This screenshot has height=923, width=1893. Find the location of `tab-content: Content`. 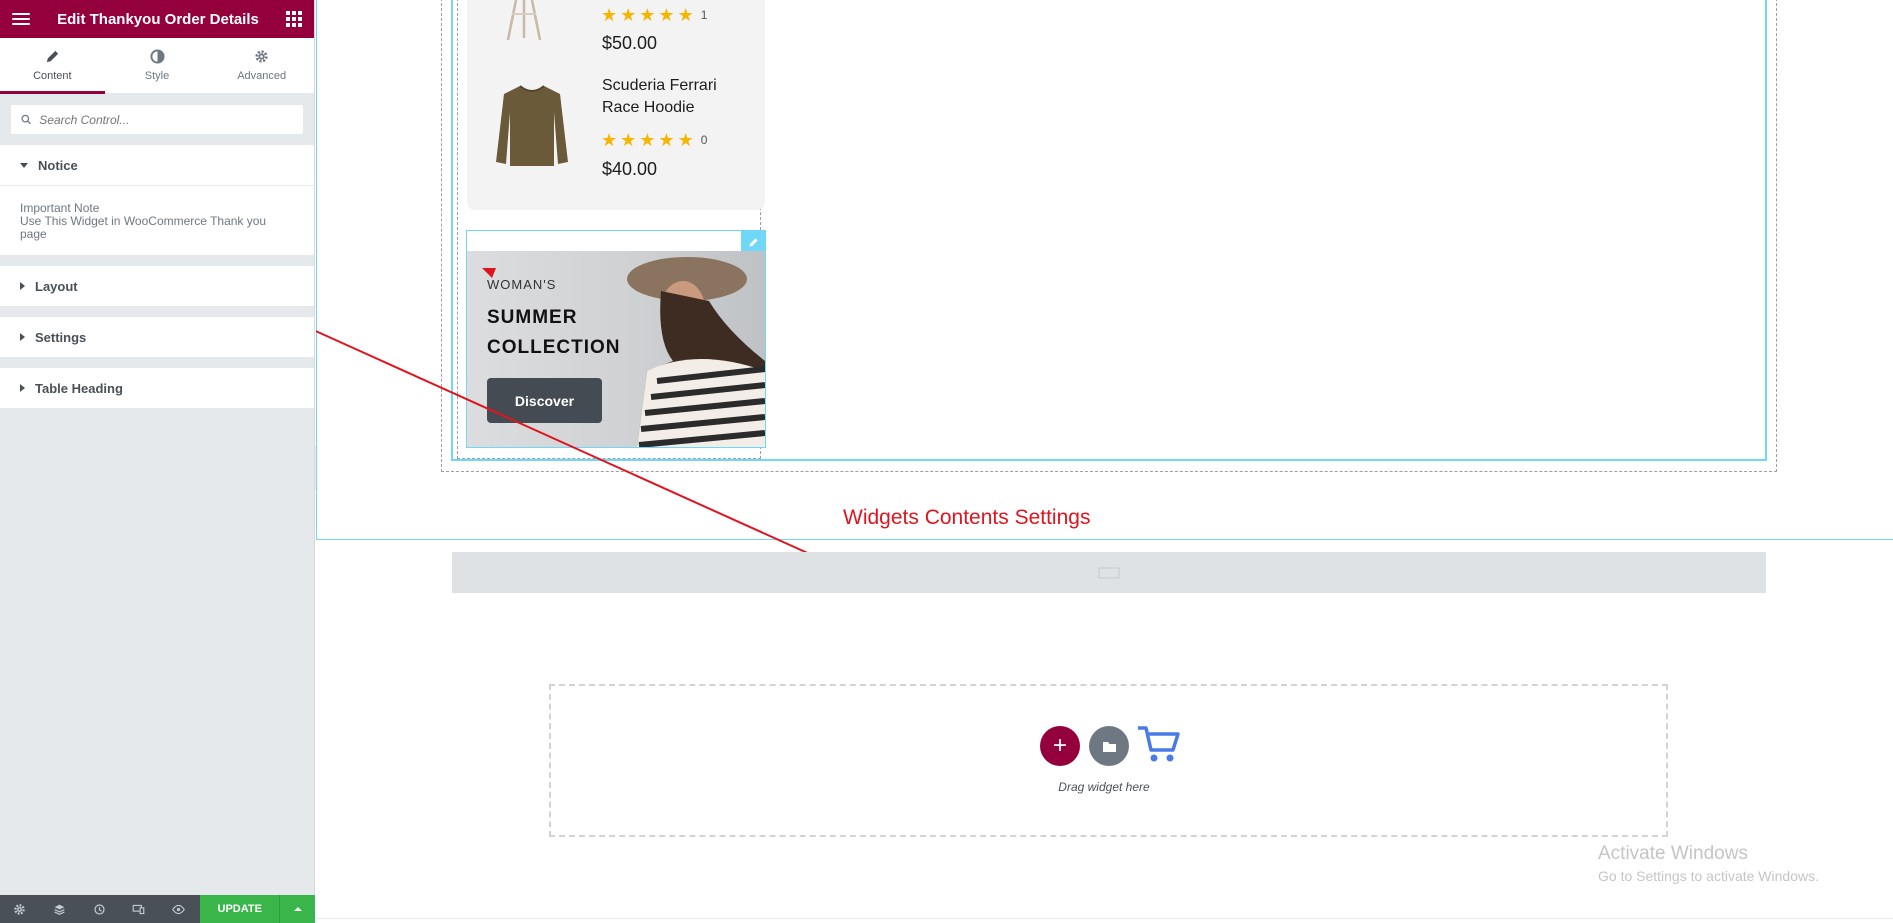

tab-content: Content is located at coordinates (52, 66).